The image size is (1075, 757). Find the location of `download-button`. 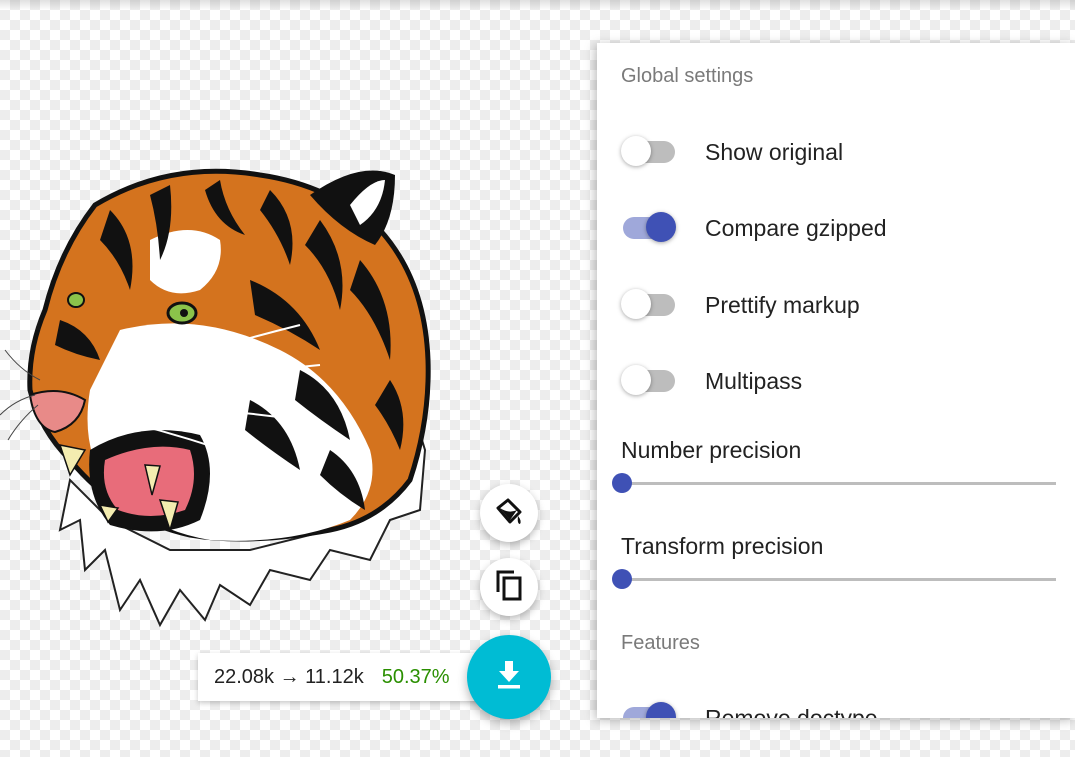

download-button is located at coordinates (509, 677).